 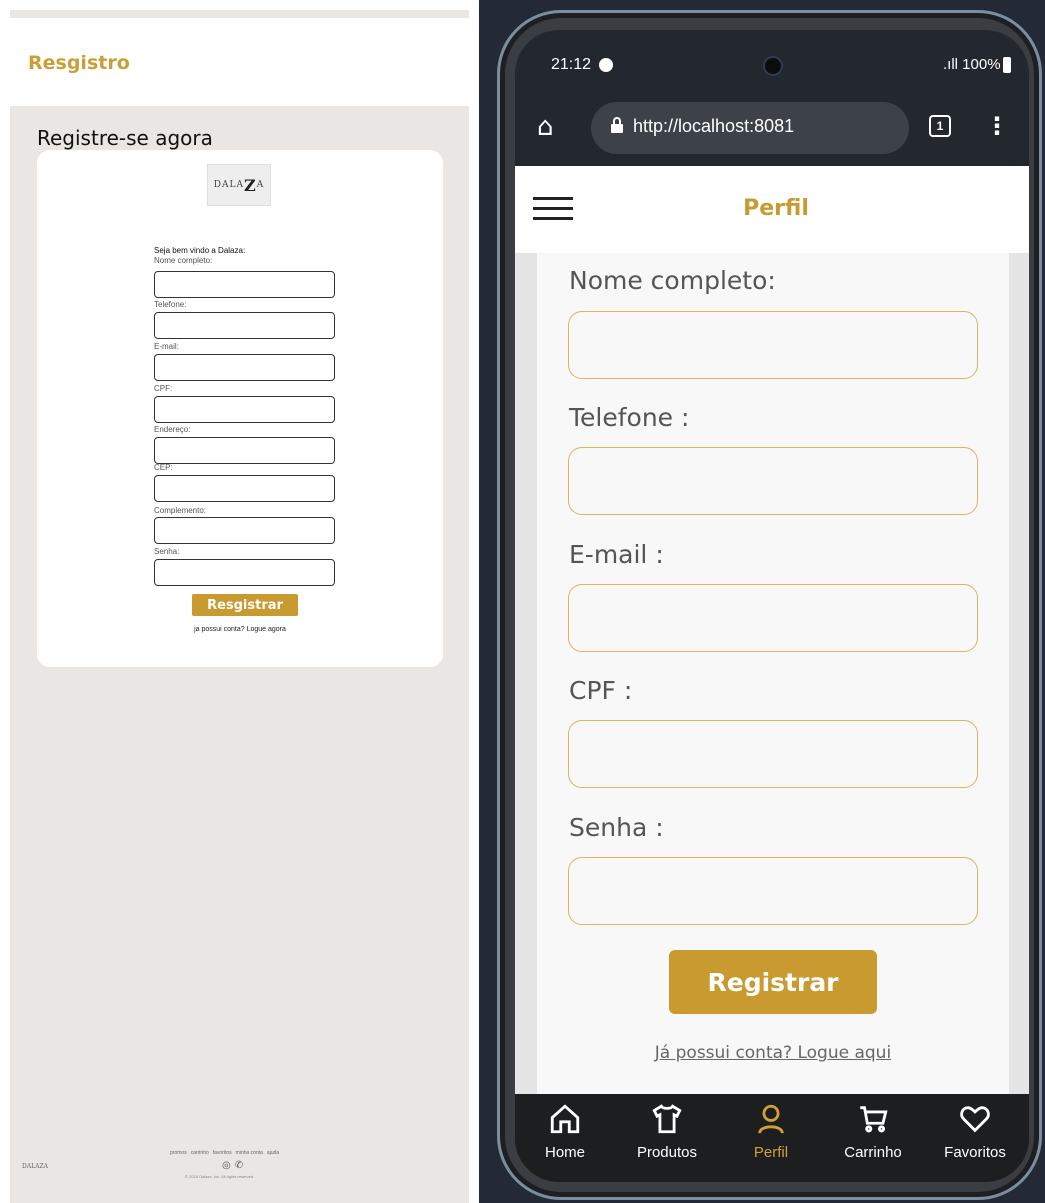 I want to click on nav-products: Produtos, so click(x=667, y=1131).